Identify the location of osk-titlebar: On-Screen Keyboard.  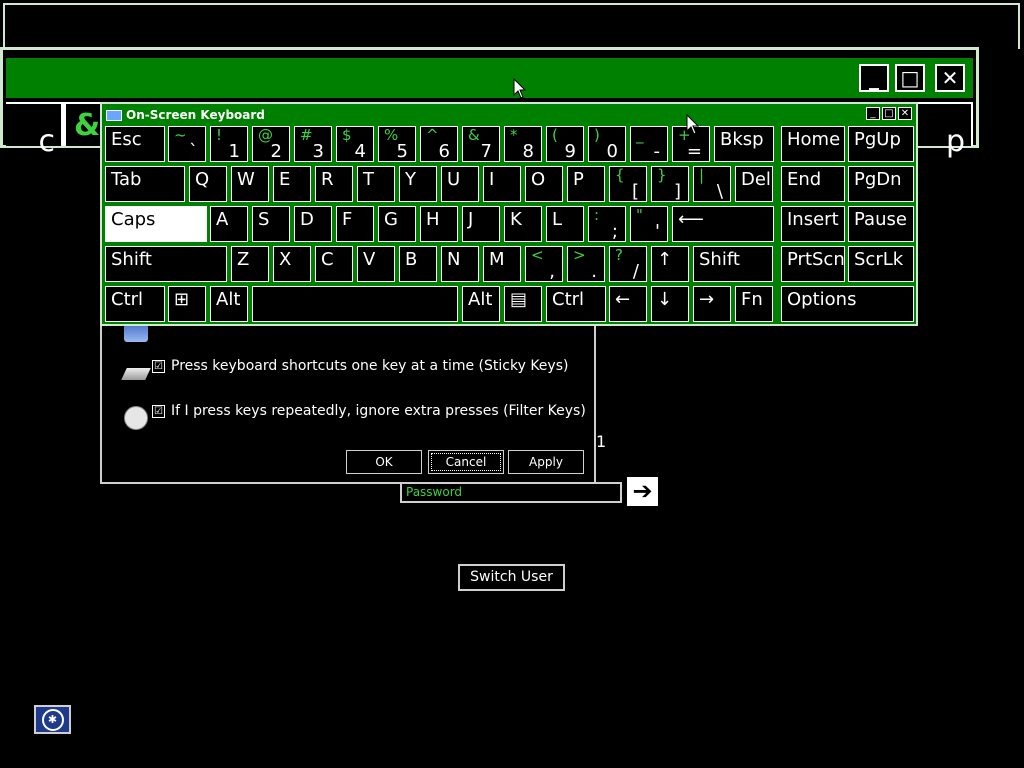
(185, 115).